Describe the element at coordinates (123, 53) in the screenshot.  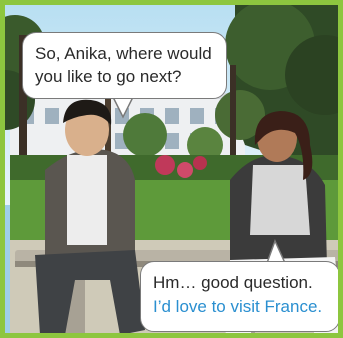
I see `bubble-top-line-1: So, Anika, where would` at that location.